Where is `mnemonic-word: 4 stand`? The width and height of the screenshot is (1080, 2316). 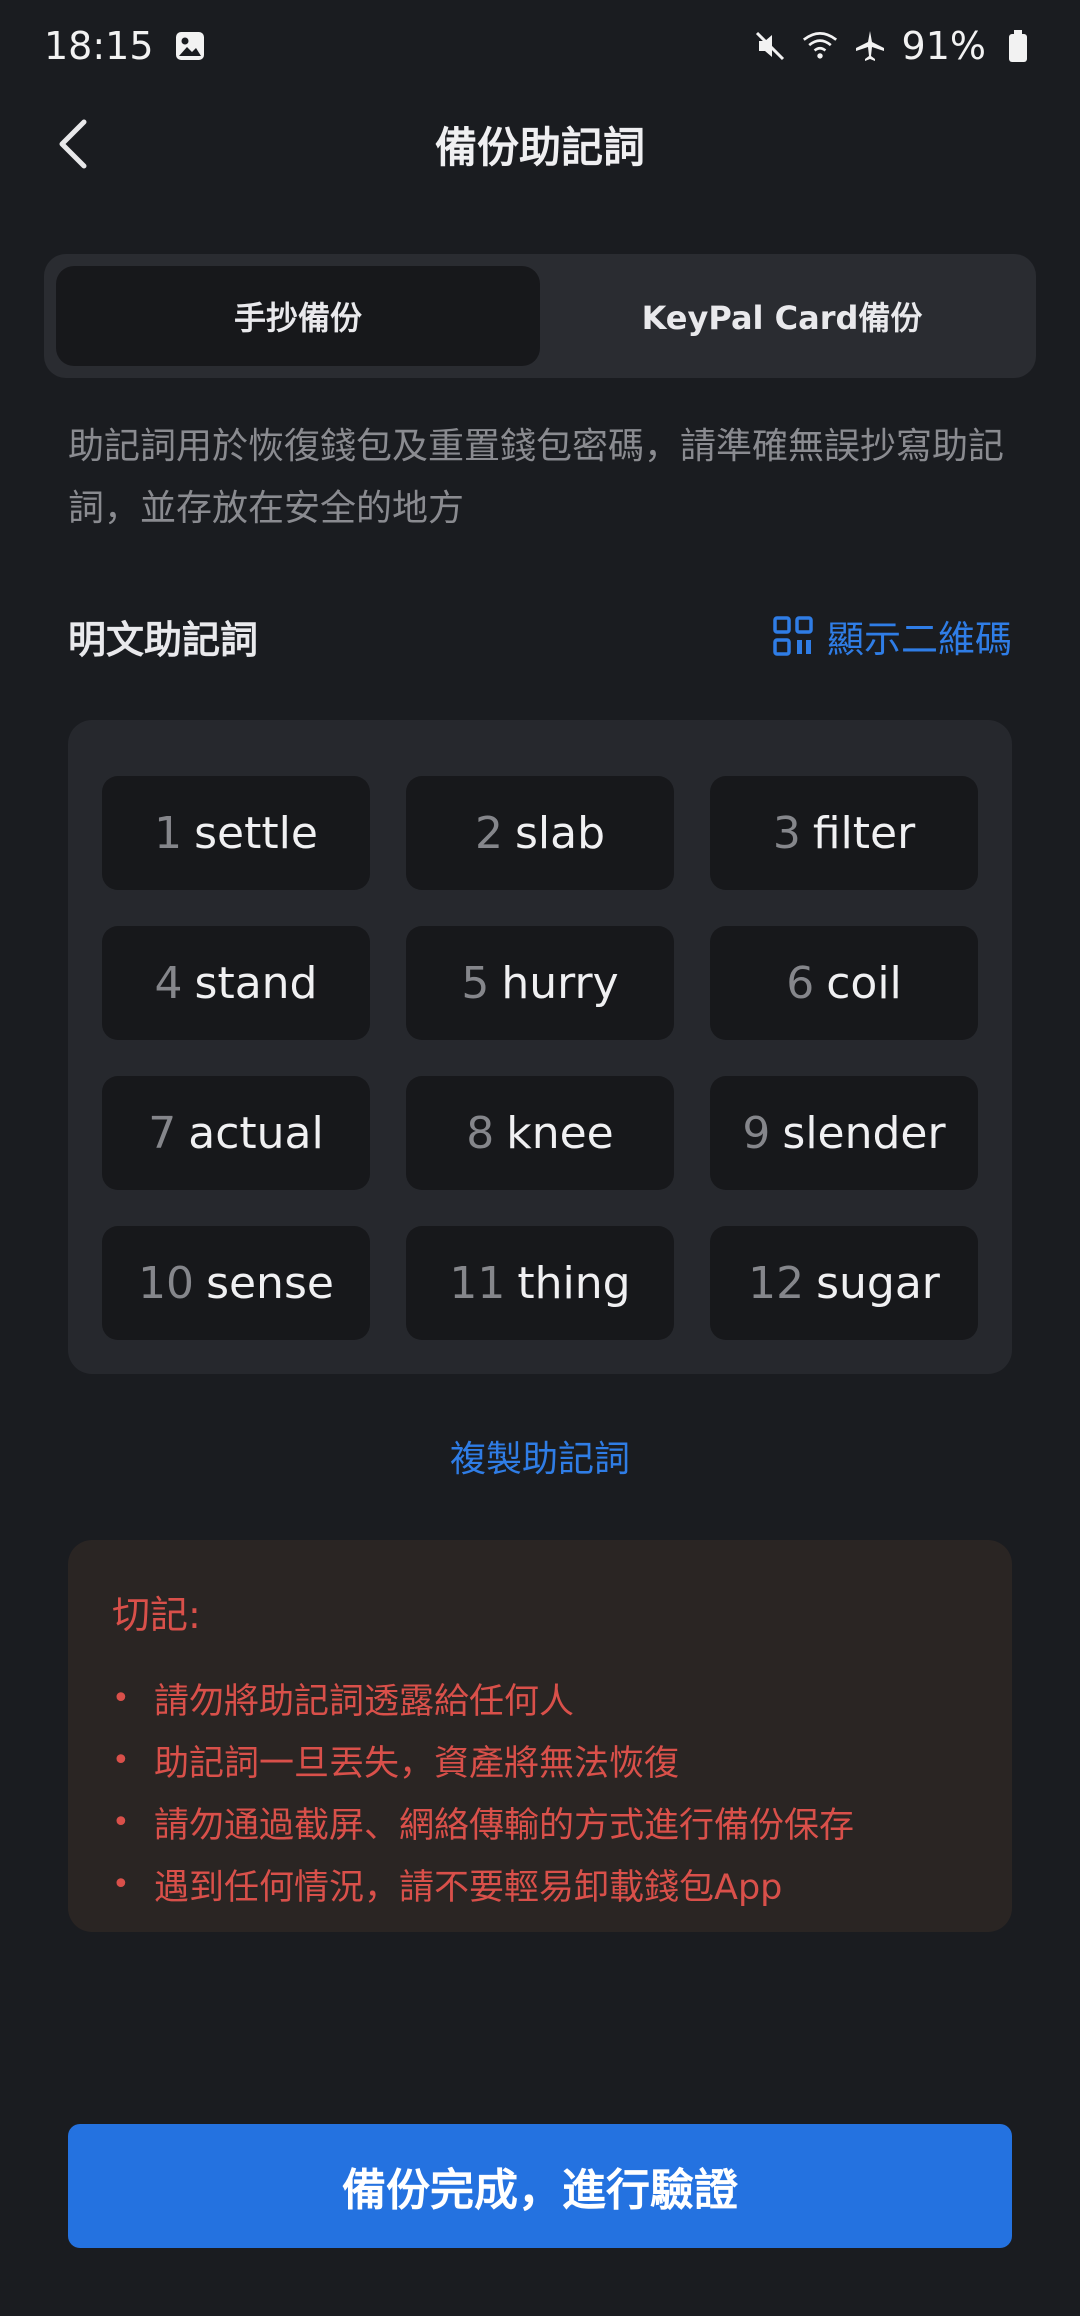 mnemonic-word: 4 stand is located at coordinates (236, 983).